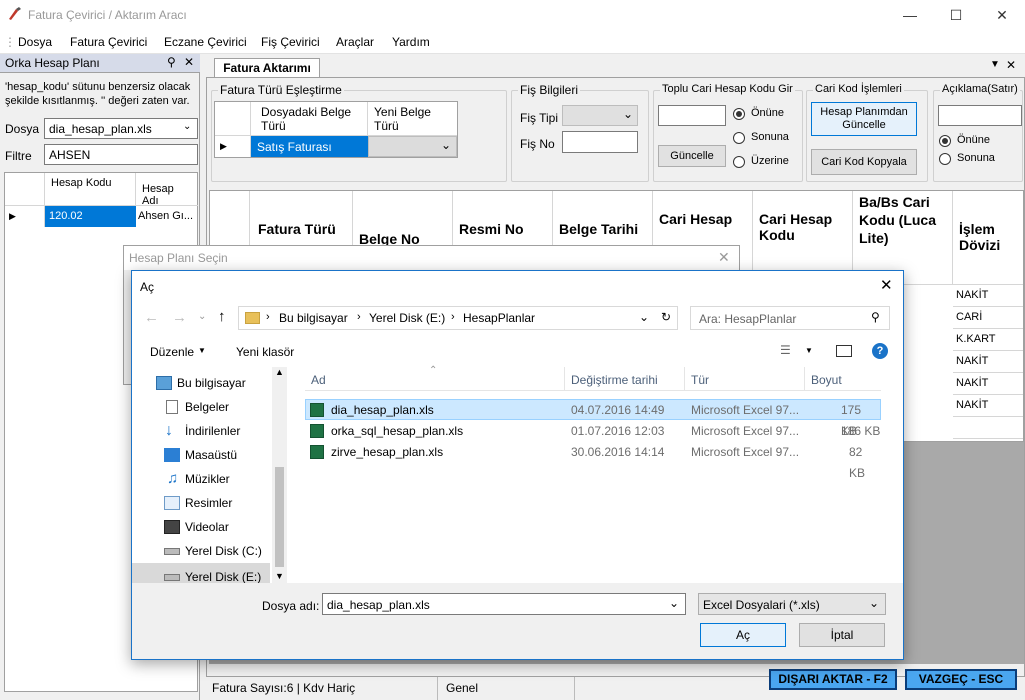 Image resolution: width=1025 pixels, height=700 pixels. I want to click on filename-input: dia_hesap_plan.xls ⌄, so click(504, 604).